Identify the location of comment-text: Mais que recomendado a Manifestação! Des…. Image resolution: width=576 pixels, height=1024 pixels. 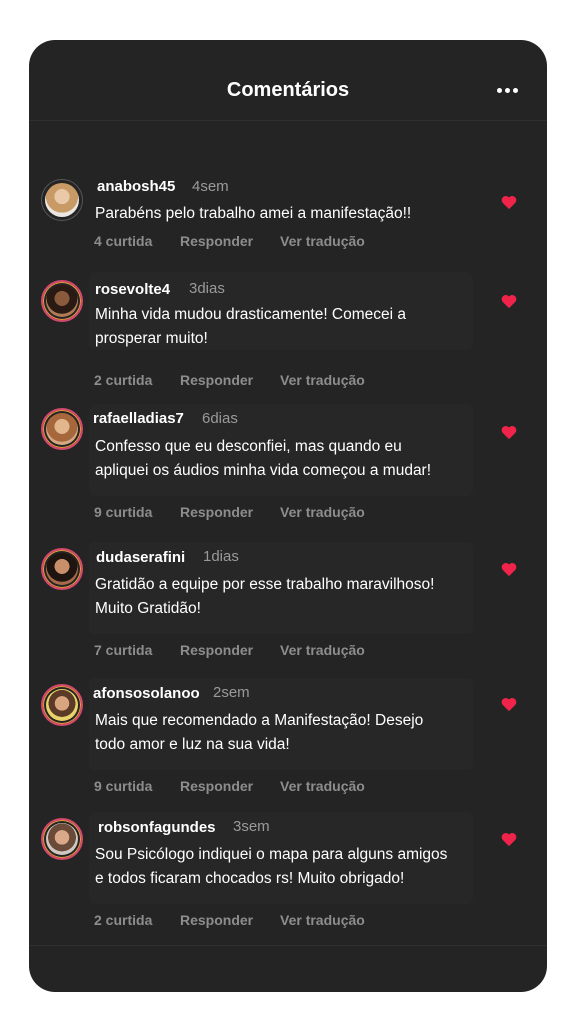
(259, 732).